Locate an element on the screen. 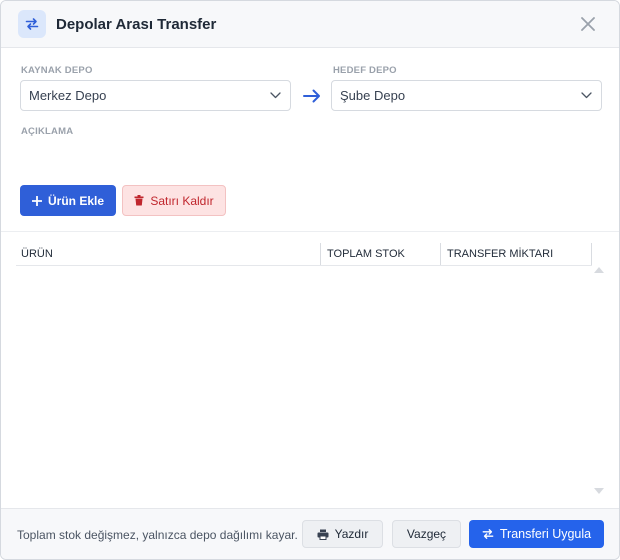 Image resolution: width=620 pixels, height=560 pixels. apply-transfer-button: Transferi Uygula is located at coordinates (536, 534).